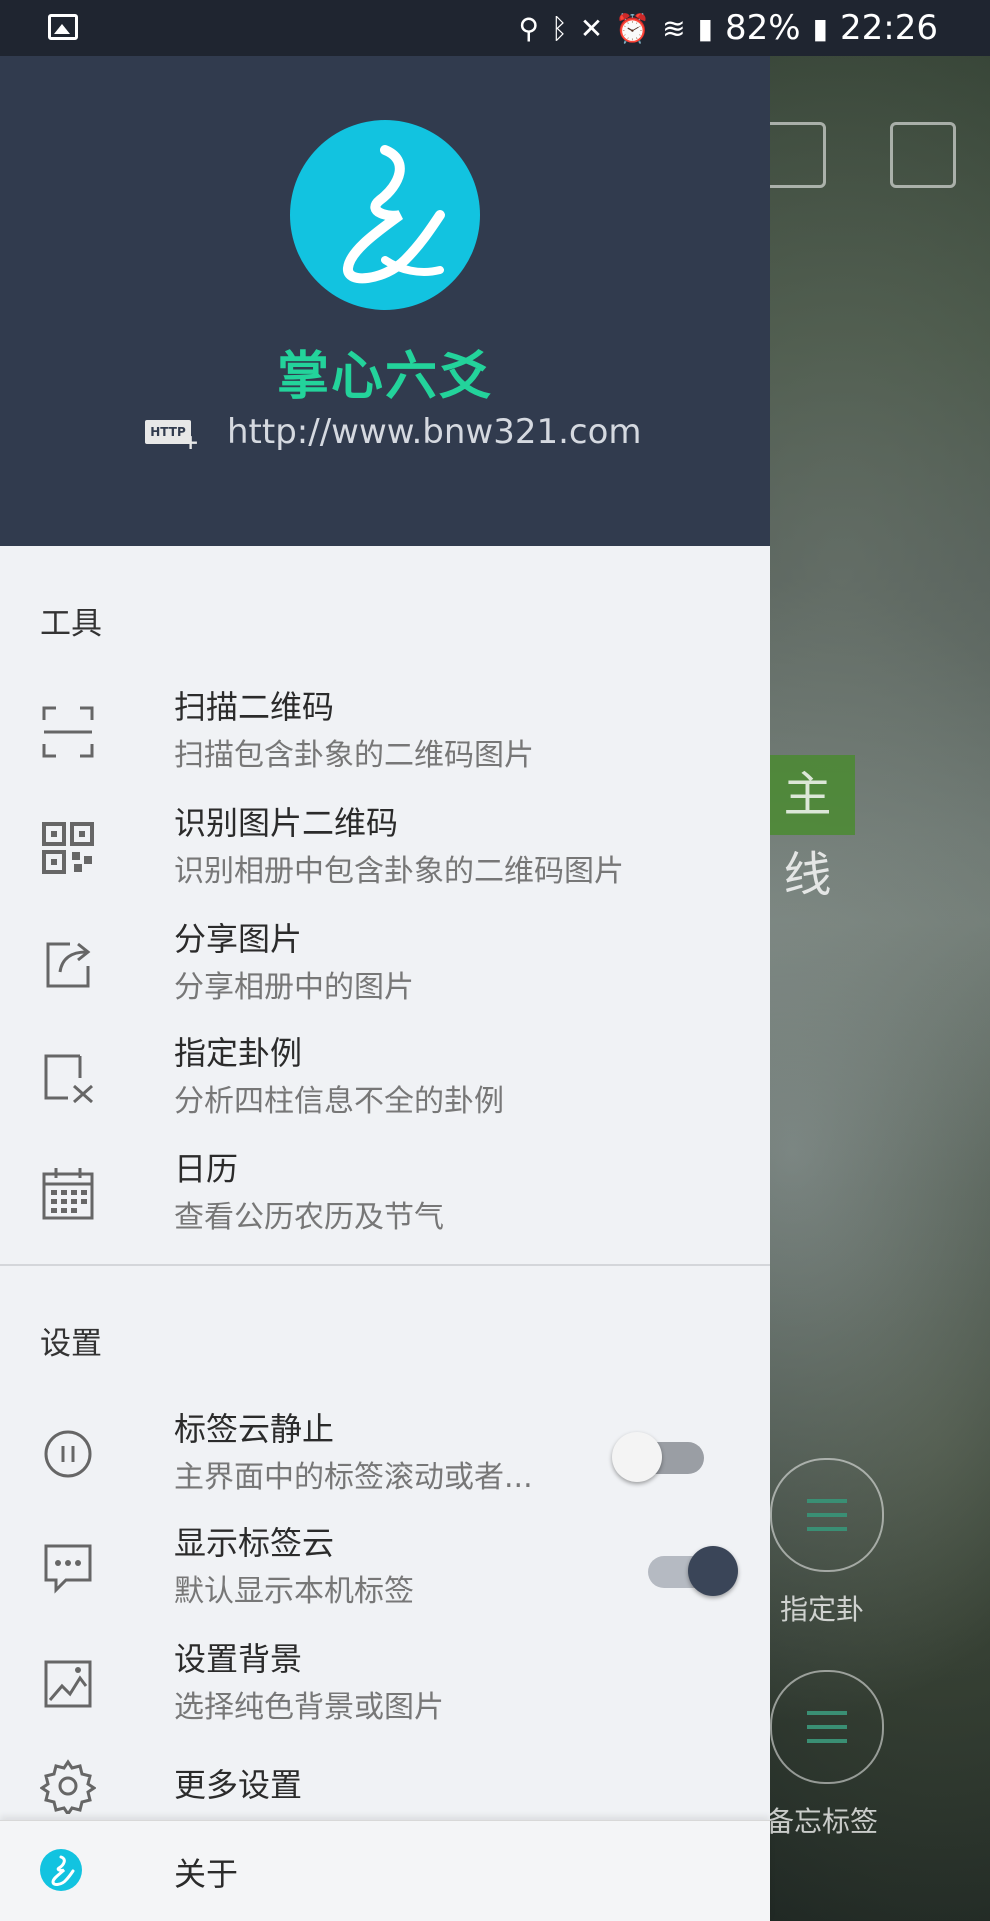 Image resolution: width=990 pixels, height=1921 pixels. I want to click on mute-icon: ✕, so click(591, 28).